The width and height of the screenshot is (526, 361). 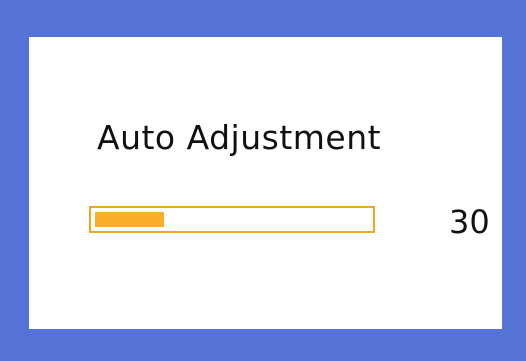 I want to click on osd-title: Auto Adjustment, so click(x=239, y=137).